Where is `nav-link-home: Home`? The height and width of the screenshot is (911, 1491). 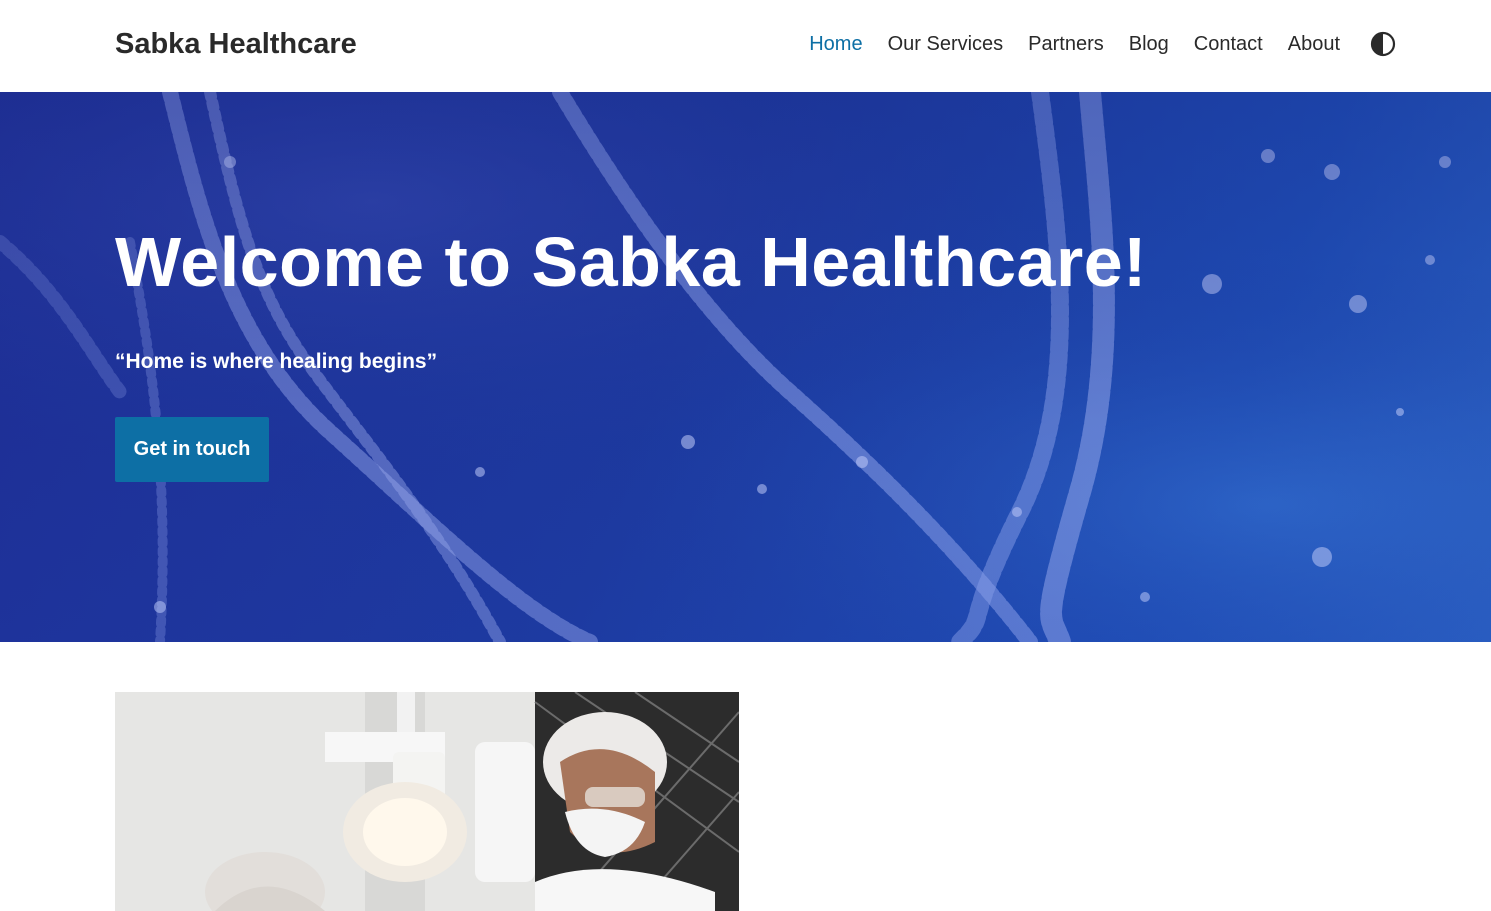
nav-link-home: Home is located at coordinates (835, 44).